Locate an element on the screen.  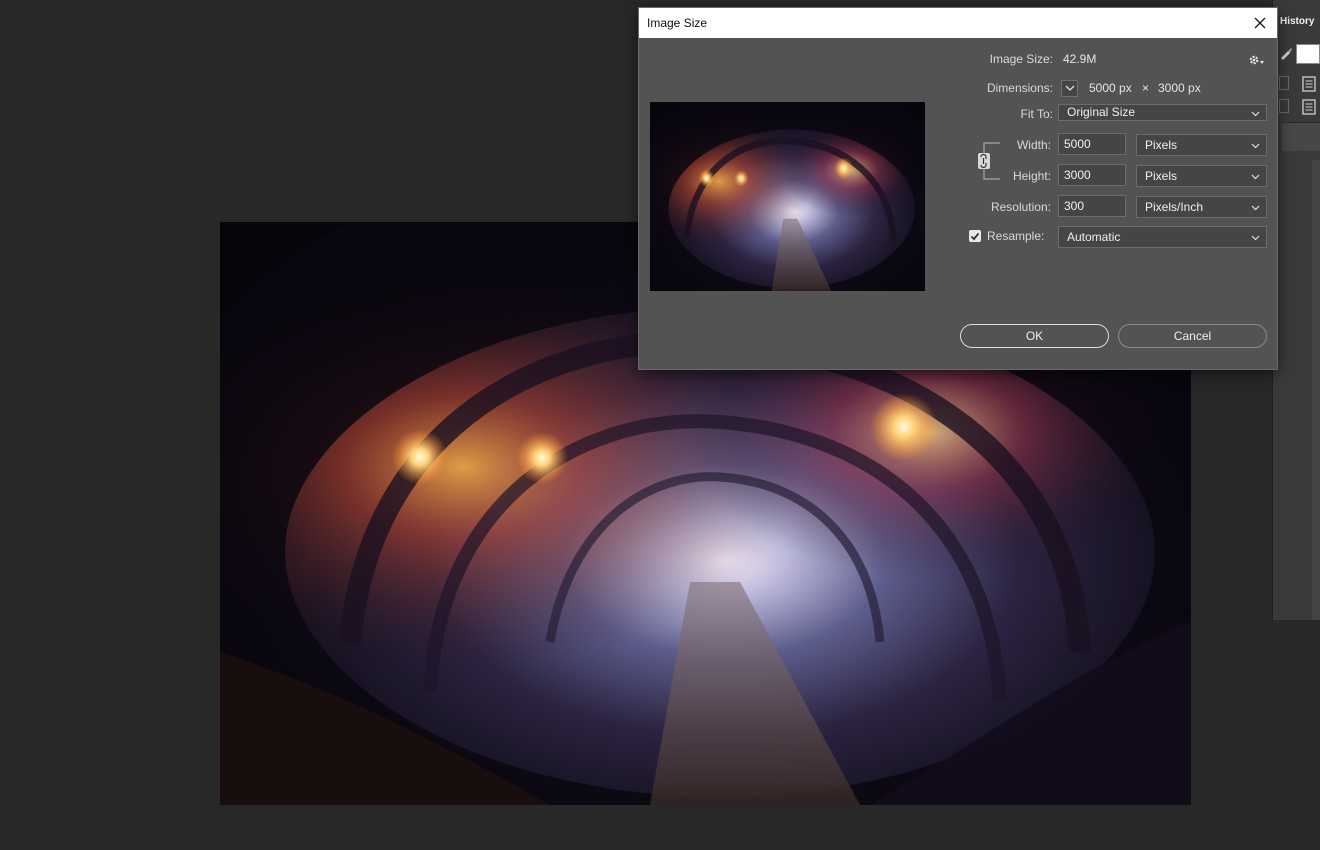
height-unit-value: Pixels is located at coordinates (1161, 176).